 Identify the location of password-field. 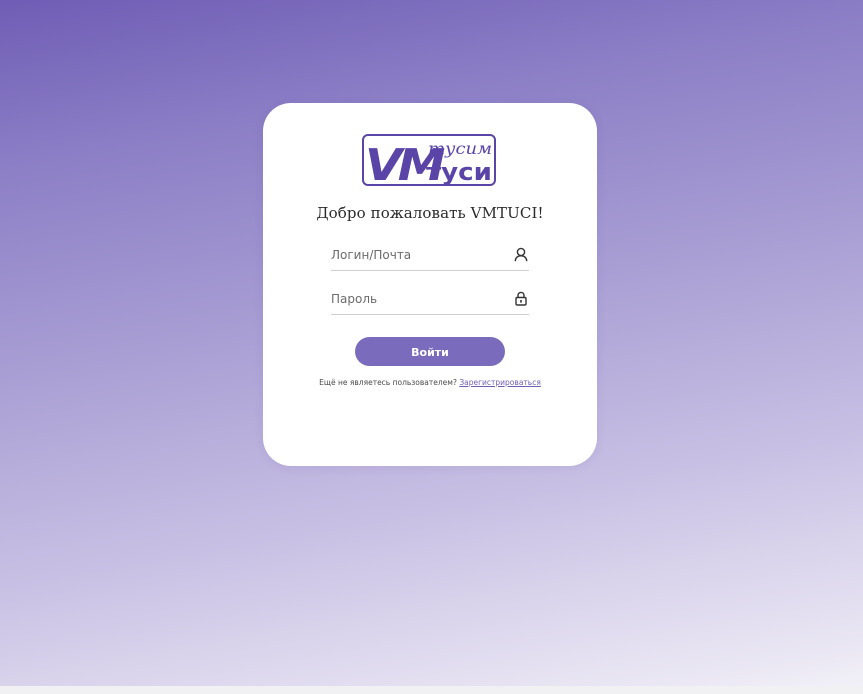
(430, 300).